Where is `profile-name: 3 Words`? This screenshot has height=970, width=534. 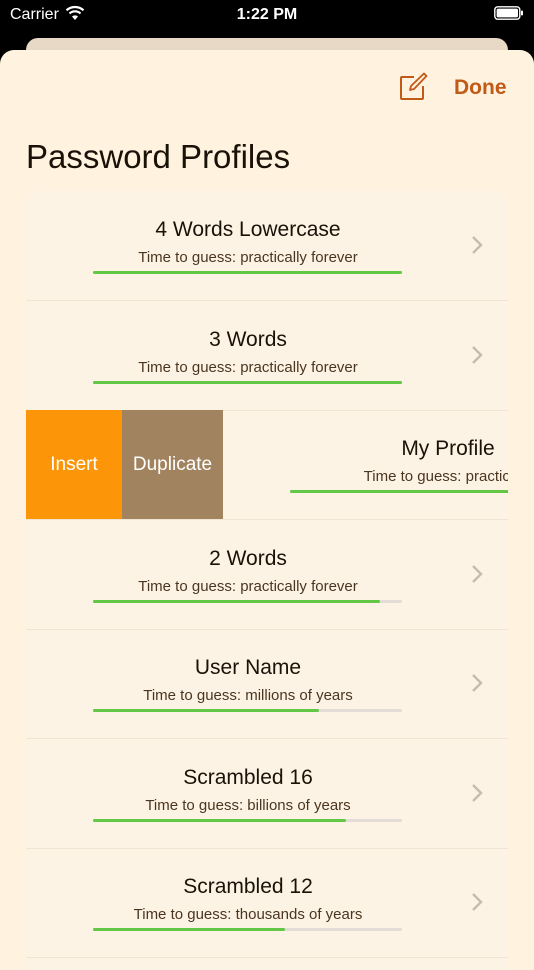
profile-name: 3 Words is located at coordinates (248, 339).